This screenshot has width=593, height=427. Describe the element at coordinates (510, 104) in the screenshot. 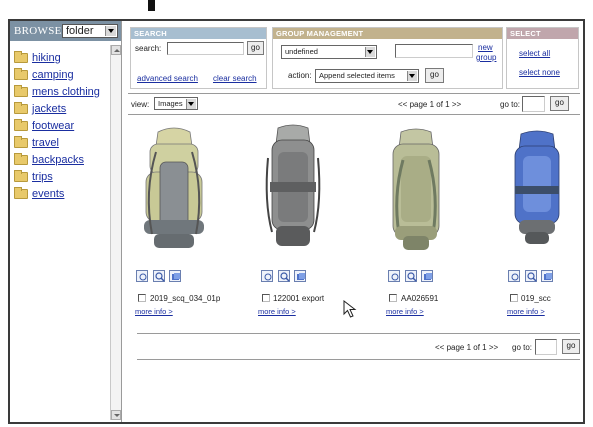

I see `goto-label: go to:` at that location.